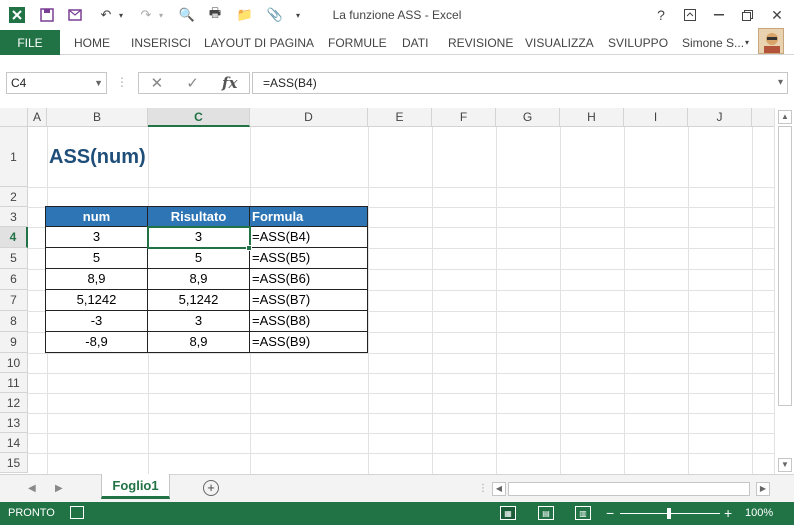 This screenshot has height=525, width=794. What do you see at coordinates (215, 14) in the screenshot?
I see `print-icon: 🖶` at bounding box center [215, 14].